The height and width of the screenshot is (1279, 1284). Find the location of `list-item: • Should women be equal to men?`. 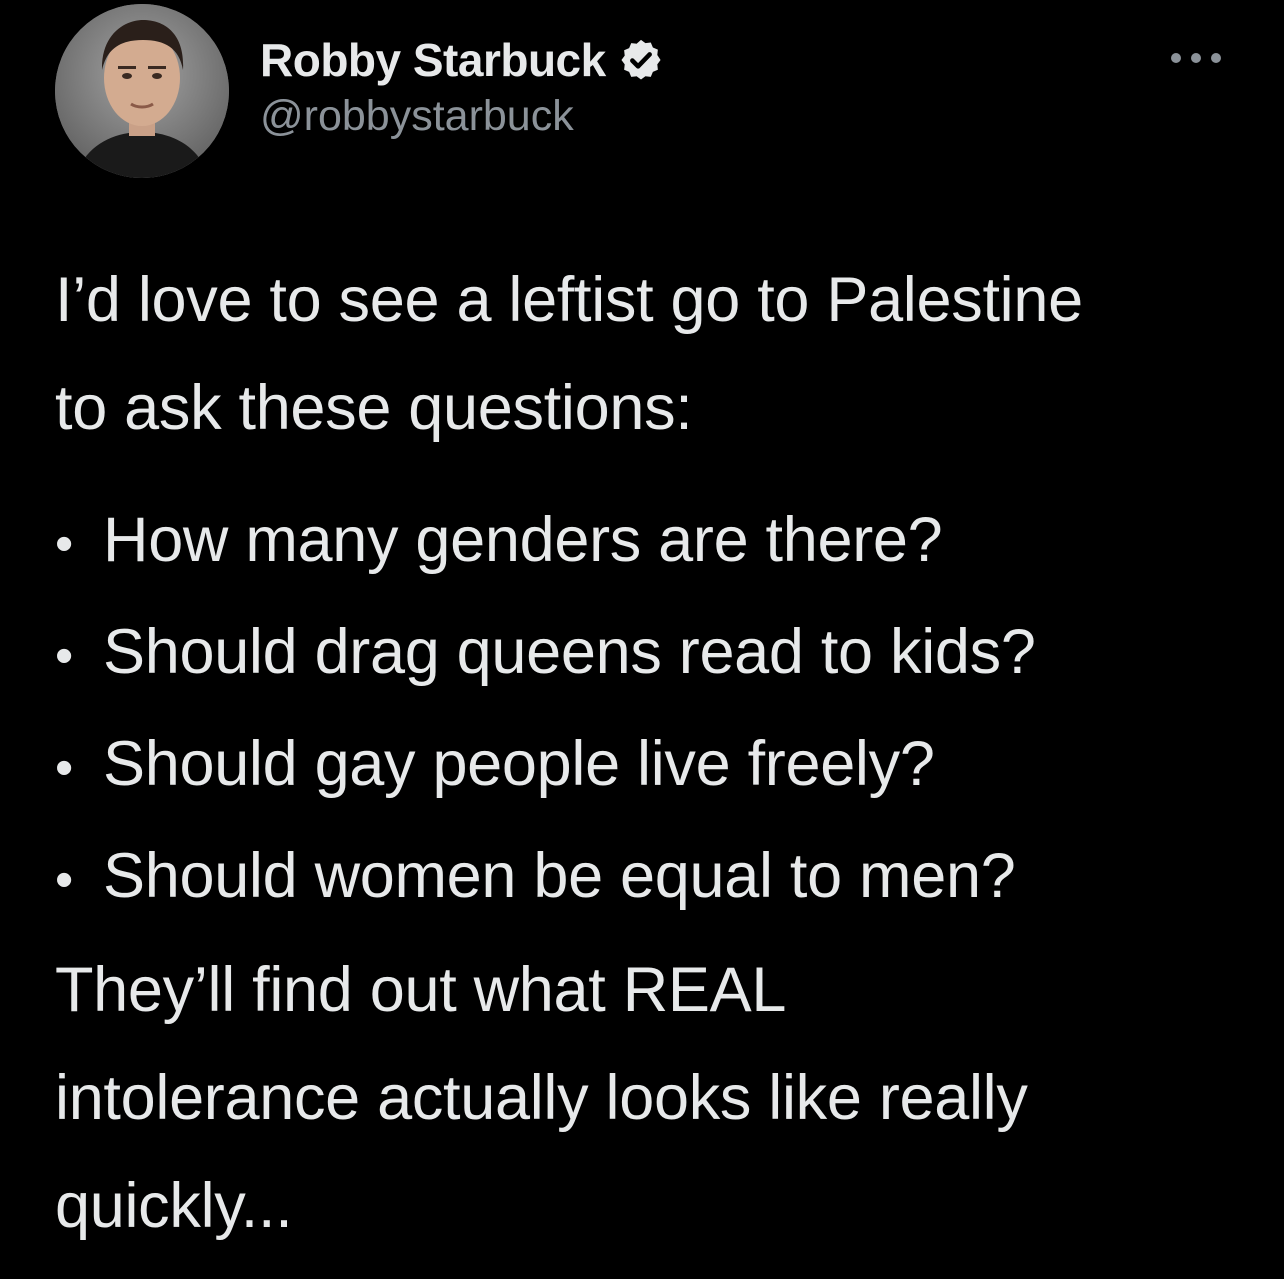

list-item: • Should women be equal to men? is located at coordinates (655, 878).